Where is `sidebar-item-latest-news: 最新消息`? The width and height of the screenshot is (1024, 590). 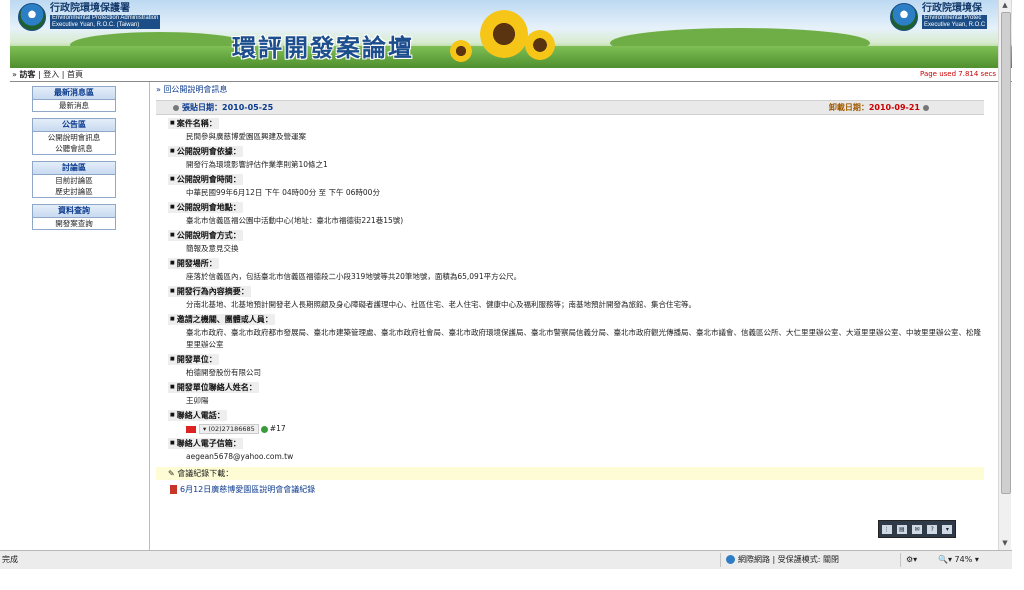 sidebar-item-latest-news: 最新消息 is located at coordinates (74, 105).